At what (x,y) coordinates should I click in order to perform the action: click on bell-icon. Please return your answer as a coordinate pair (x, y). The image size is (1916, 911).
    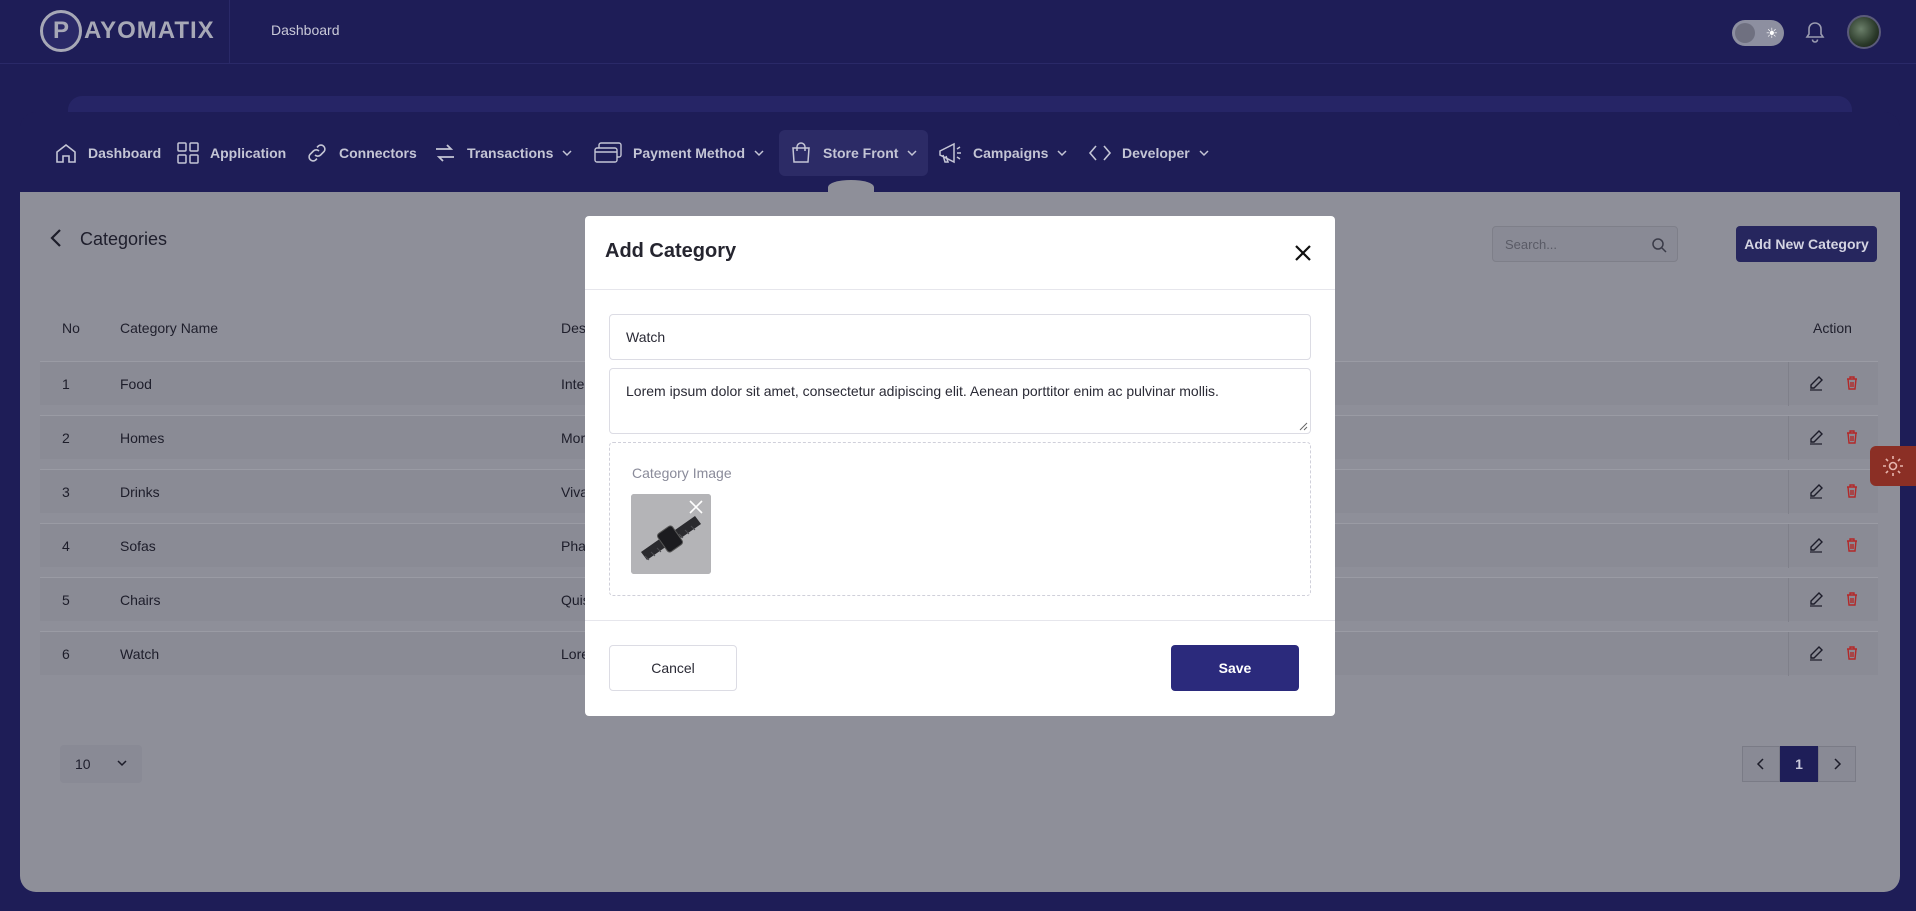
    Looking at the image, I should click on (1815, 32).